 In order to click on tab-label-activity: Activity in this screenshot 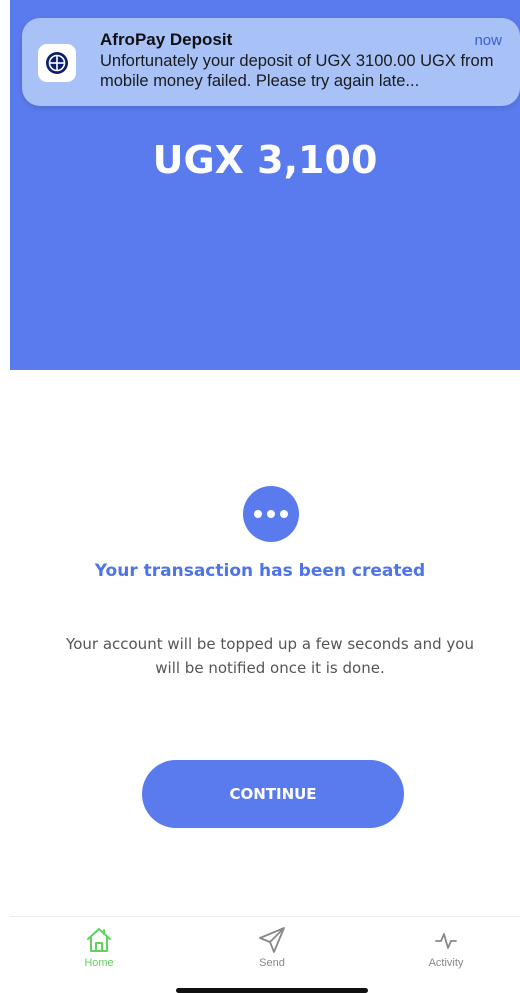, I will do `click(446, 963)`.